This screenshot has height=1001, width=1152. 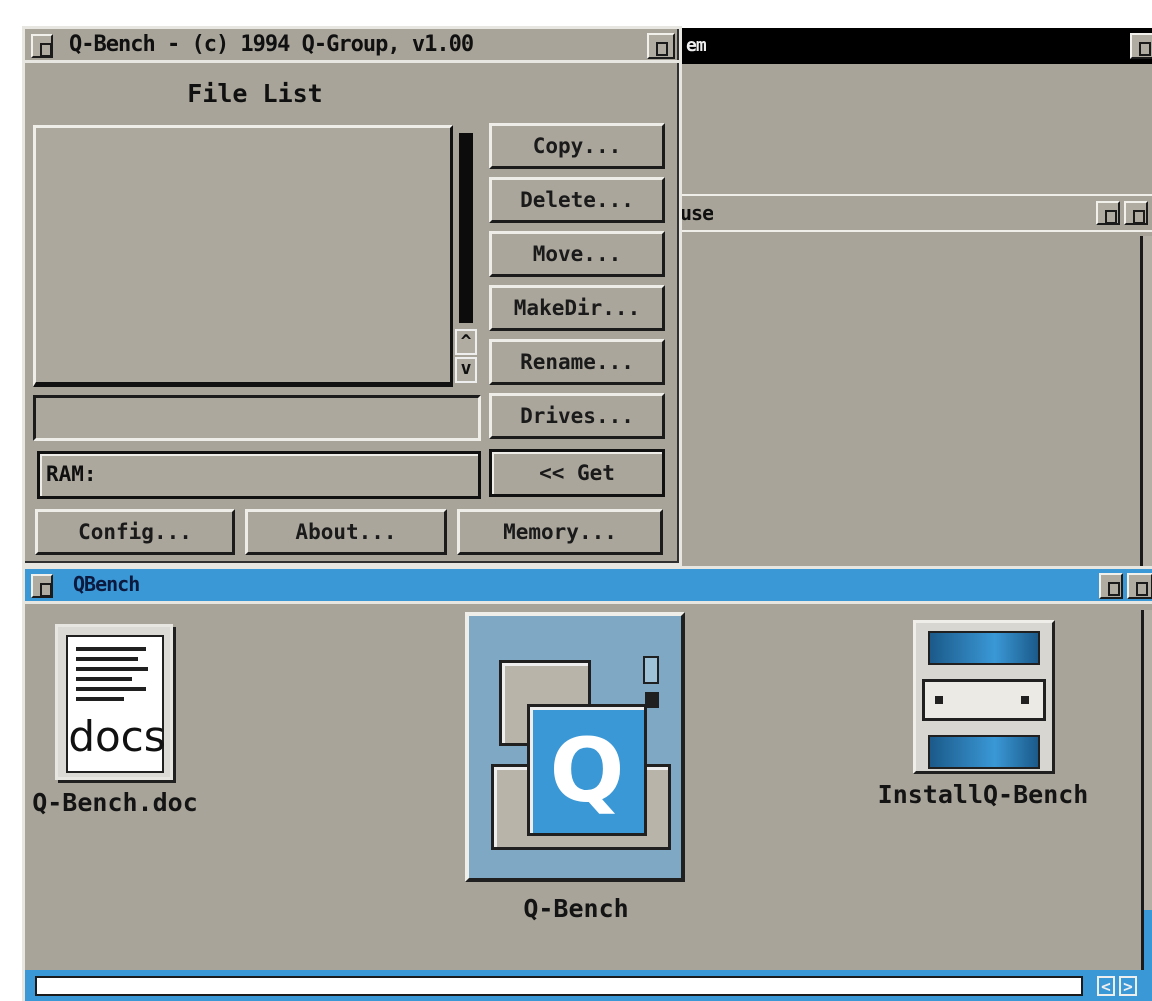 What do you see at coordinates (896, 46) in the screenshot?
I see `background-window-top-titlebar: em` at bounding box center [896, 46].